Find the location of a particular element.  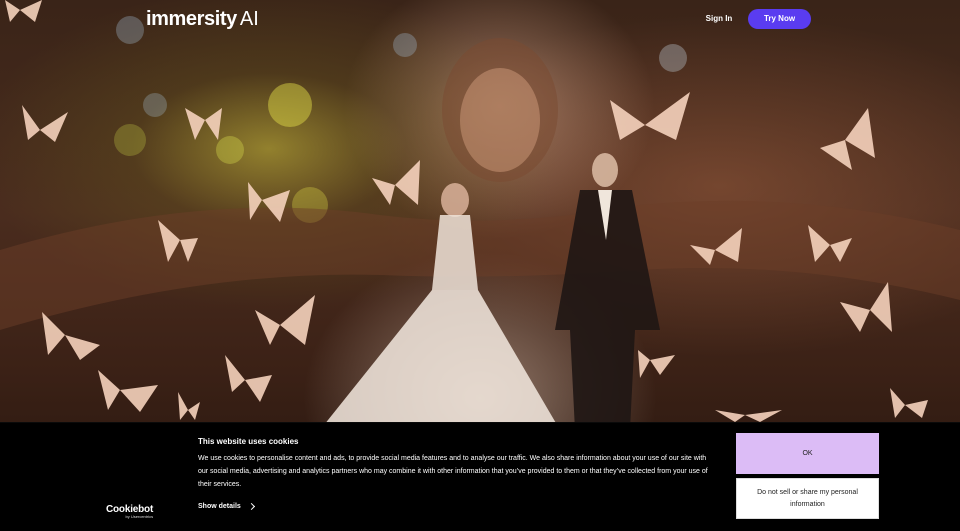

top-navigation: immersity AI Sign In Try Now is located at coordinates (480, 20).